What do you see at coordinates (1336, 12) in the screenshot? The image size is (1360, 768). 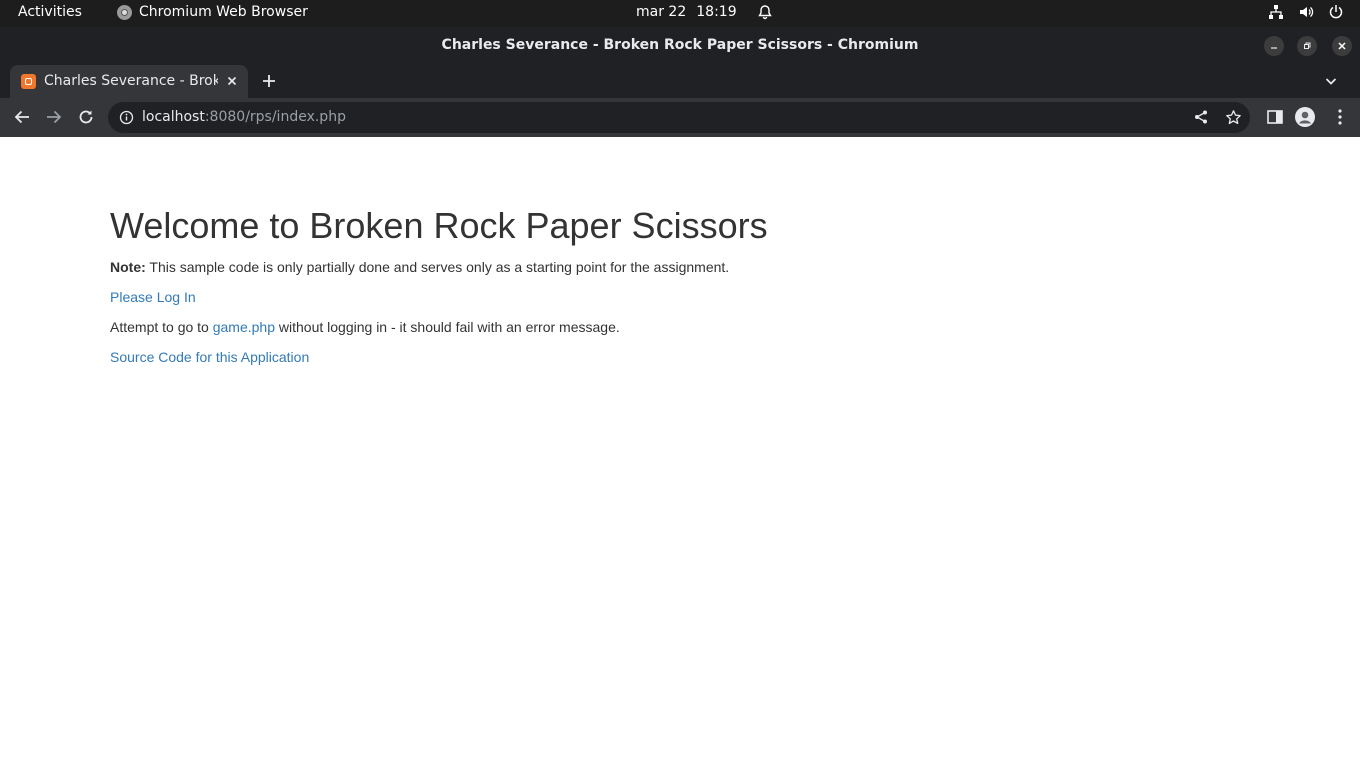 I see `power-icon` at bounding box center [1336, 12].